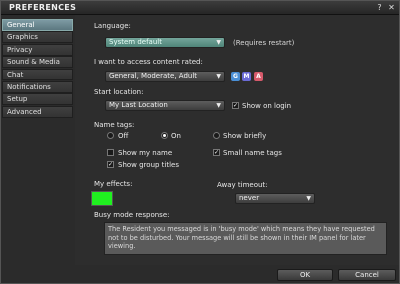  I want to click on tab-notifications: Notifications, so click(37, 86).